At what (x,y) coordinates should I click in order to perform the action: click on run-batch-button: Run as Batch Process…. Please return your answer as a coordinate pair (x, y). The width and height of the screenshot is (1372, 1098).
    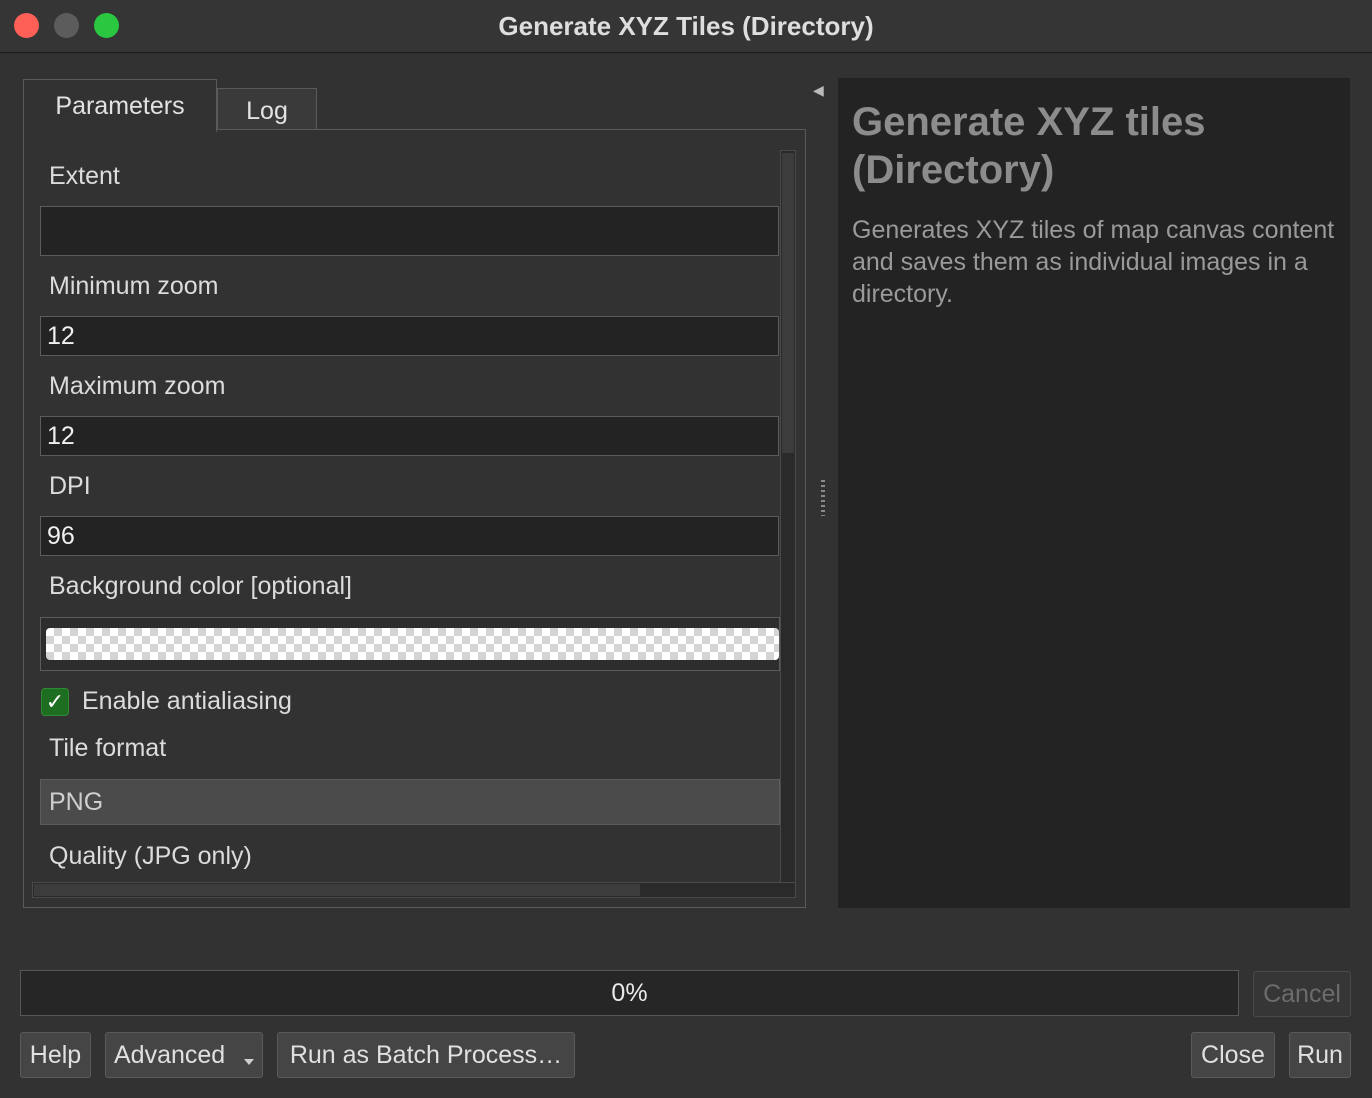
    Looking at the image, I should click on (426, 1055).